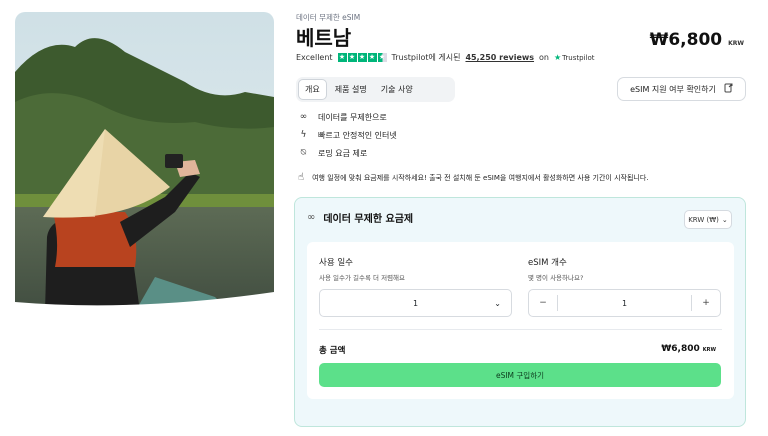 This screenshot has height=436, width=768. What do you see at coordinates (301, 177) in the screenshot?
I see `hand-tap-icon: ☝` at bounding box center [301, 177].